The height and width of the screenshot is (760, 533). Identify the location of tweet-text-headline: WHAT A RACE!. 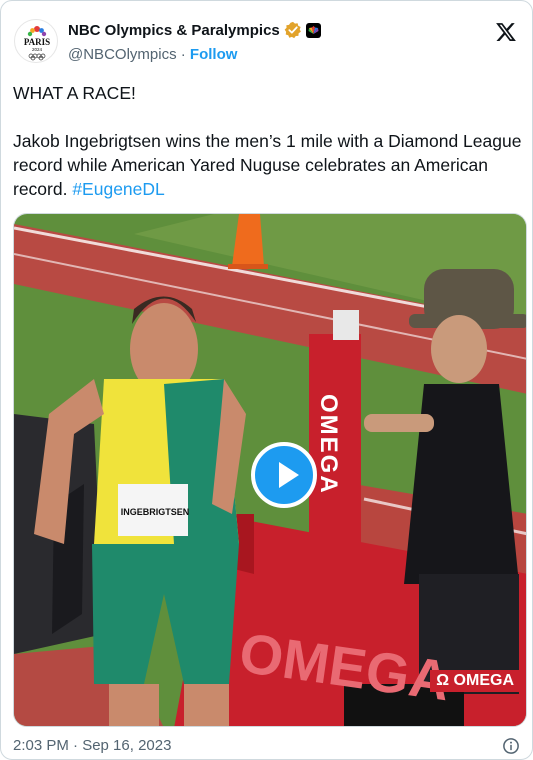
(74, 93).